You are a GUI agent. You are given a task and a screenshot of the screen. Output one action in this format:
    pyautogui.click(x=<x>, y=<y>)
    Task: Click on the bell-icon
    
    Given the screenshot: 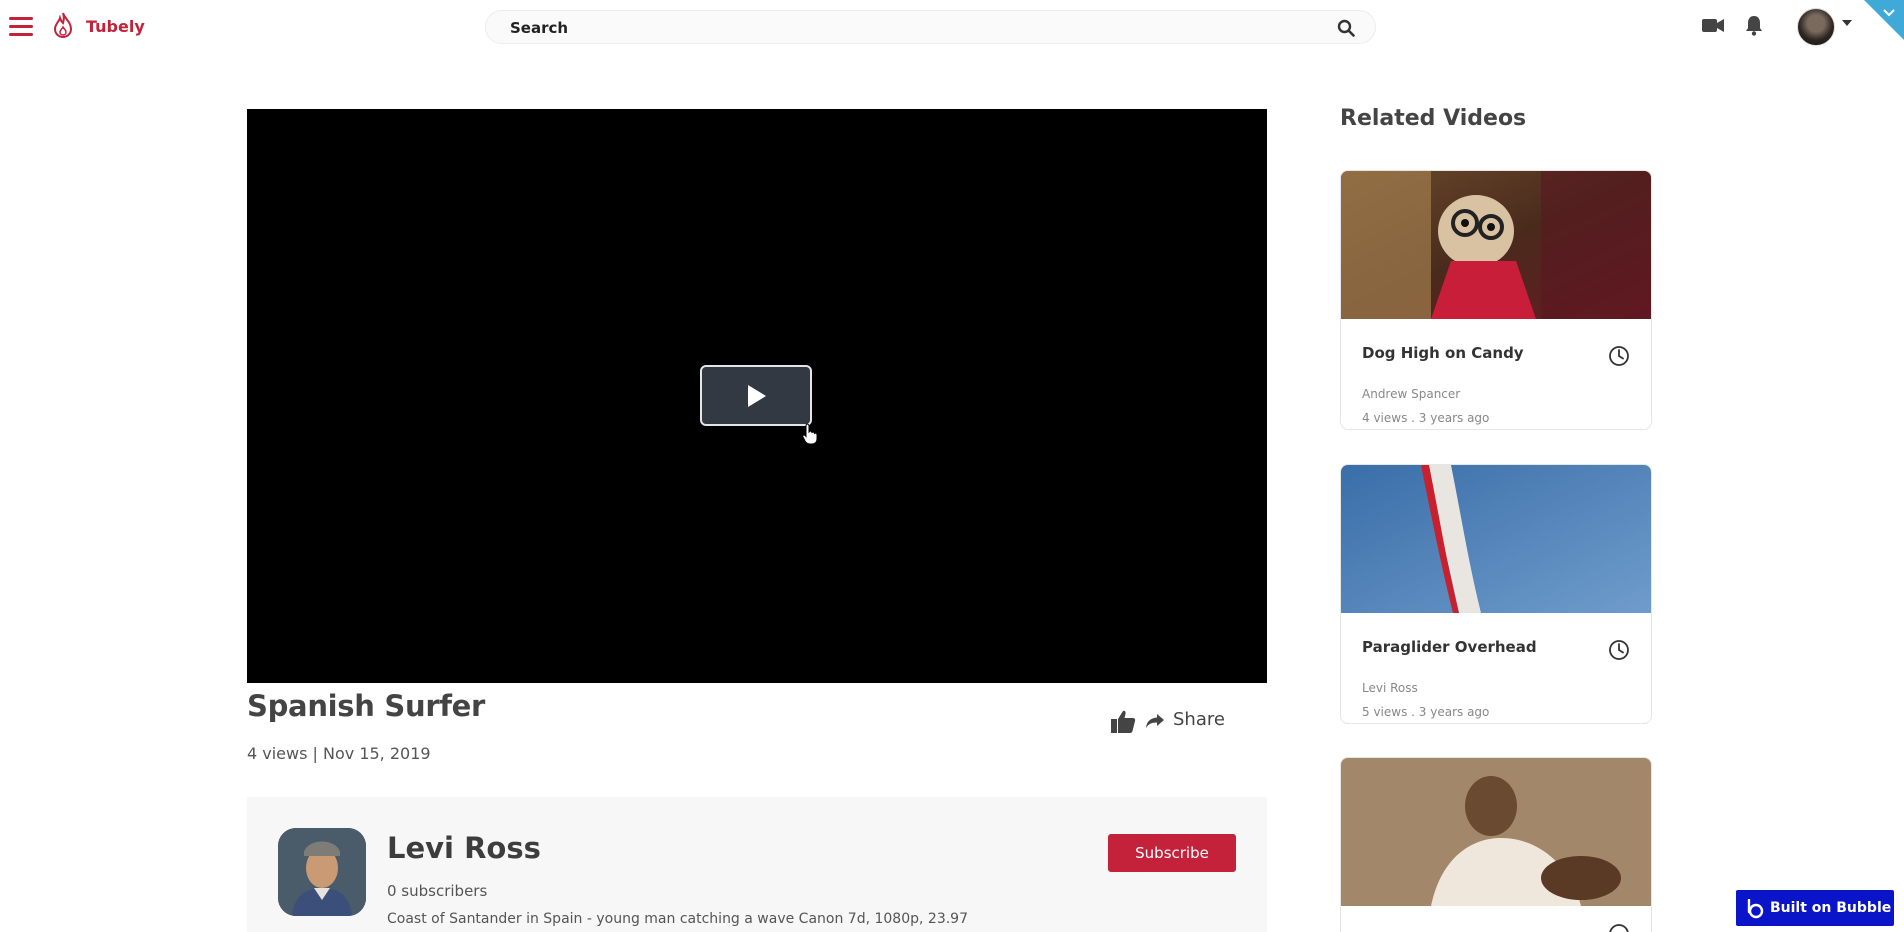 What is the action you would take?
    pyautogui.click(x=1754, y=25)
    